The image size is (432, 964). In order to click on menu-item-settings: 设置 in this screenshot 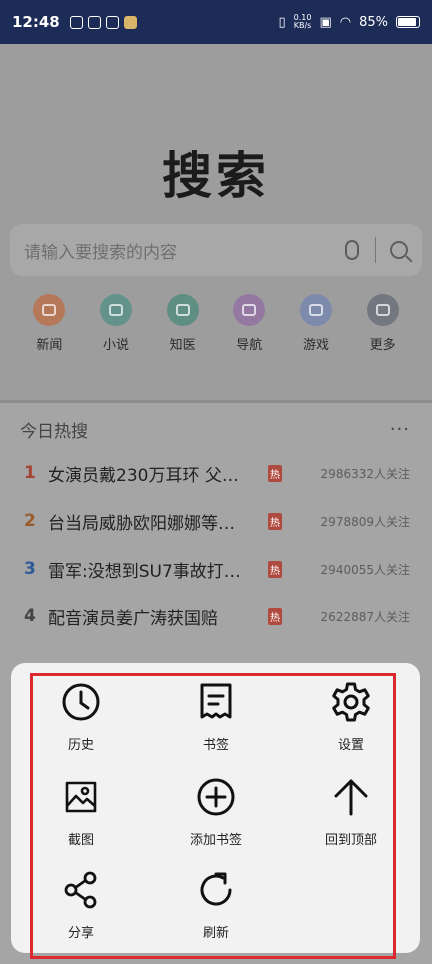, I will do `click(351, 716)`.